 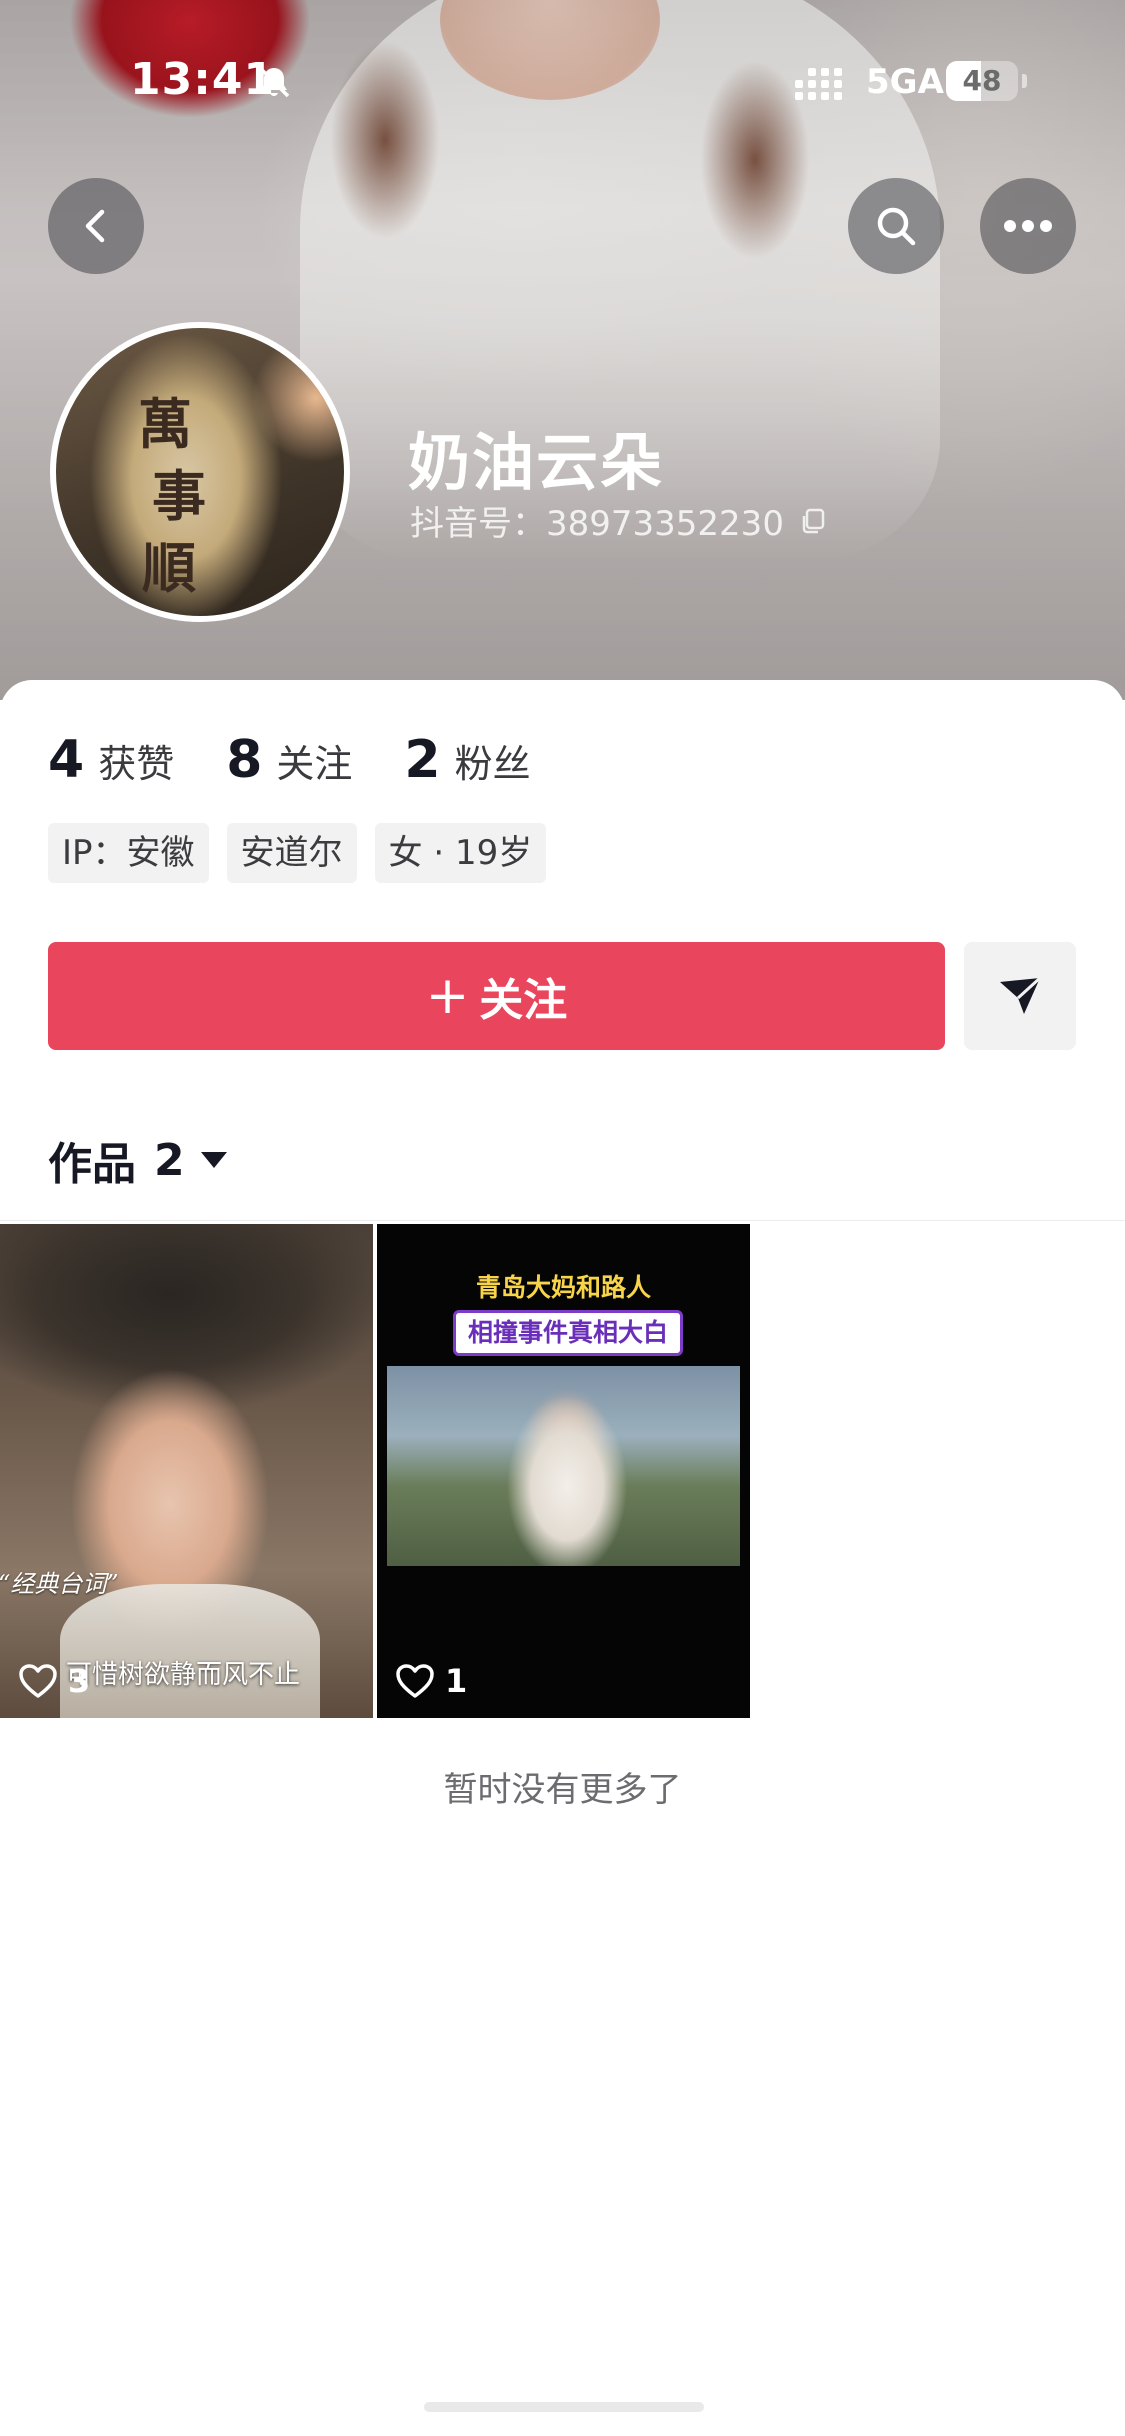 What do you see at coordinates (136, 764) in the screenshot?
I see `stat-likes-label: 获赞` at bounding box center [136, 764].